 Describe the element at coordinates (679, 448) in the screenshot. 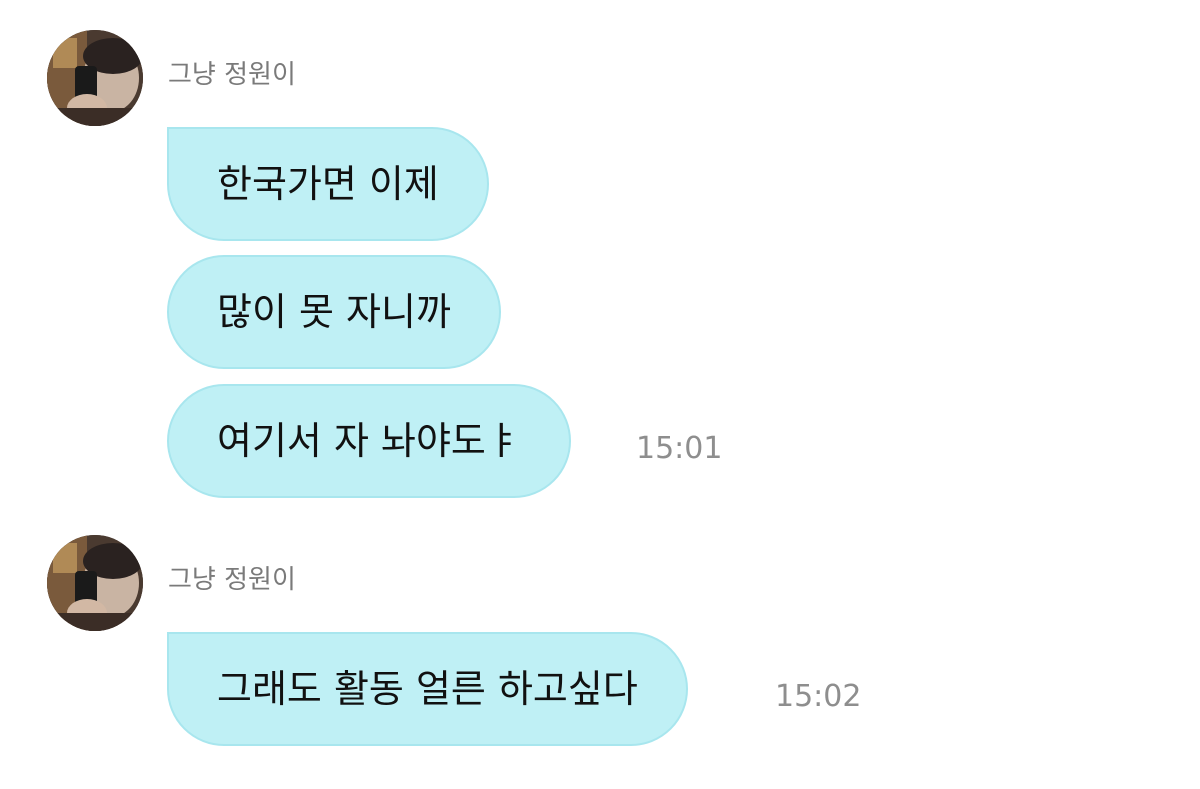

I see `message-timestamp: 15:01` at that location.